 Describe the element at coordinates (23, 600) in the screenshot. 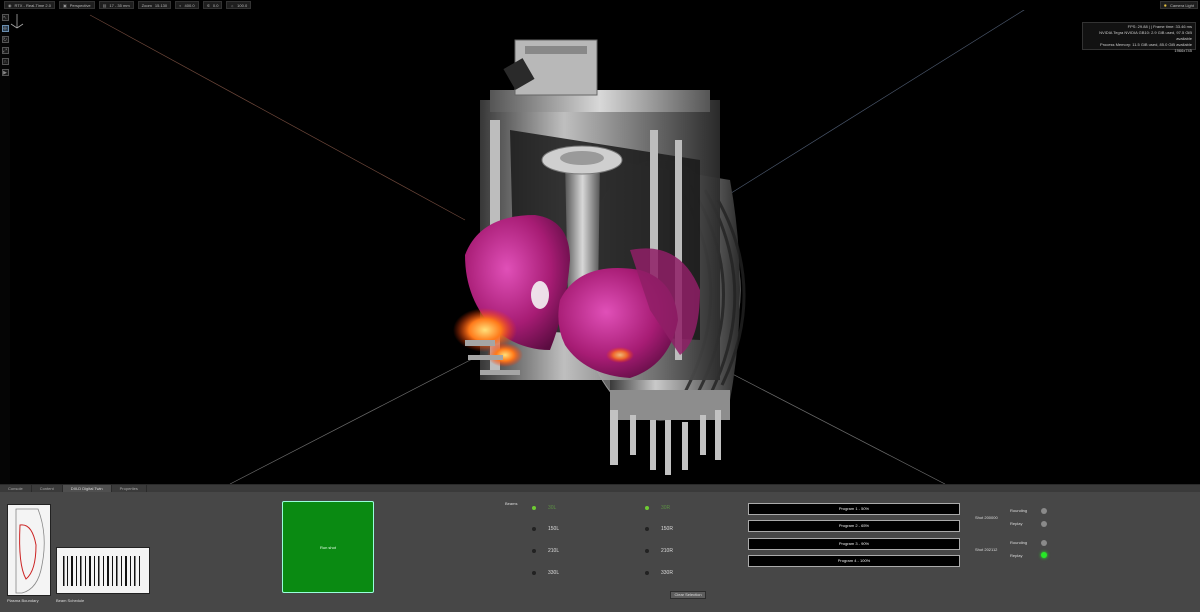

I see `plasma-boundary-label: Plasma Boundary` at that location.